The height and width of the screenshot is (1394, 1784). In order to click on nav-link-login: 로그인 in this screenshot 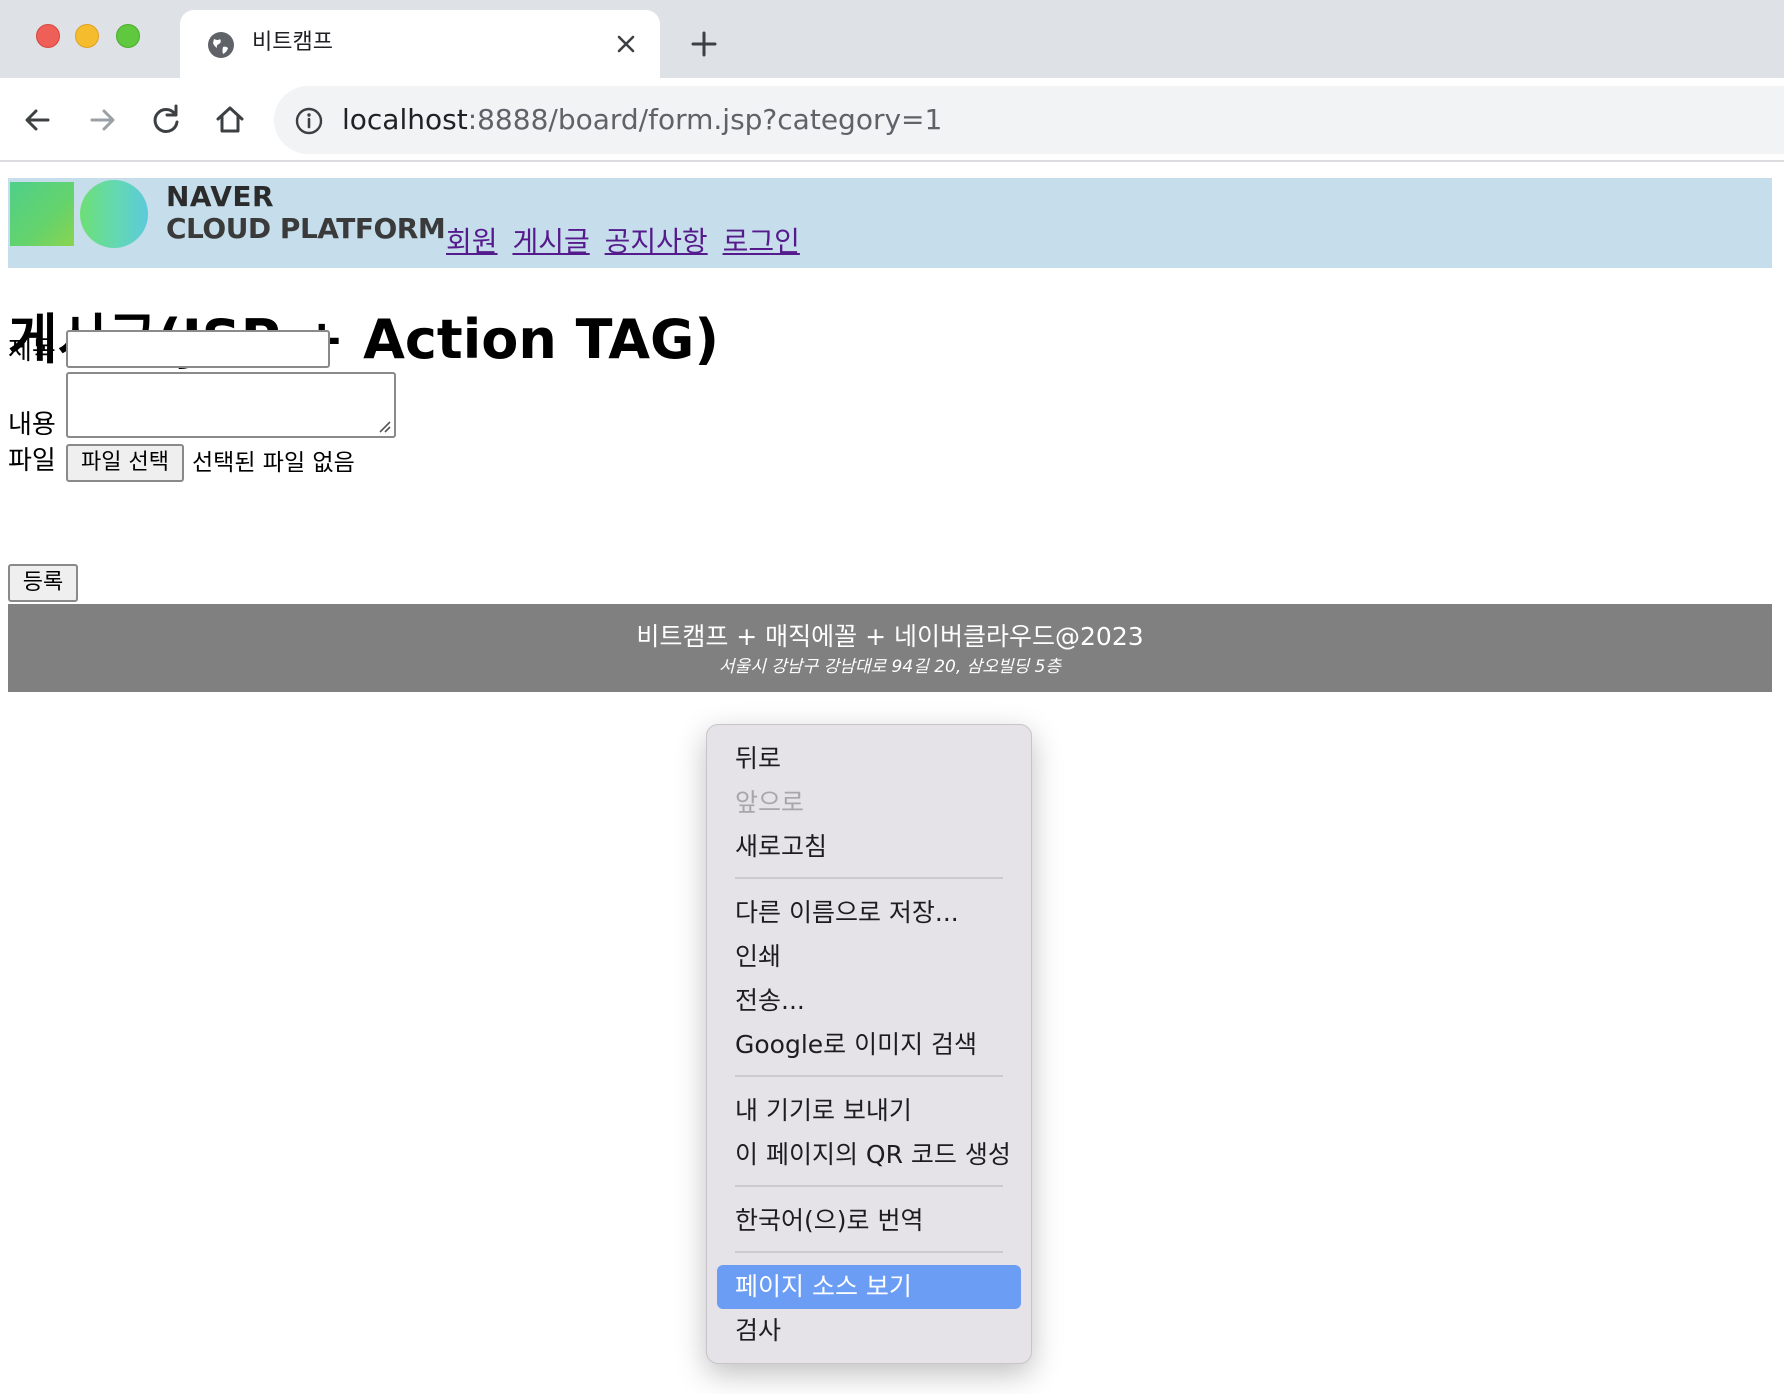, I will do `click(761, 241)`.